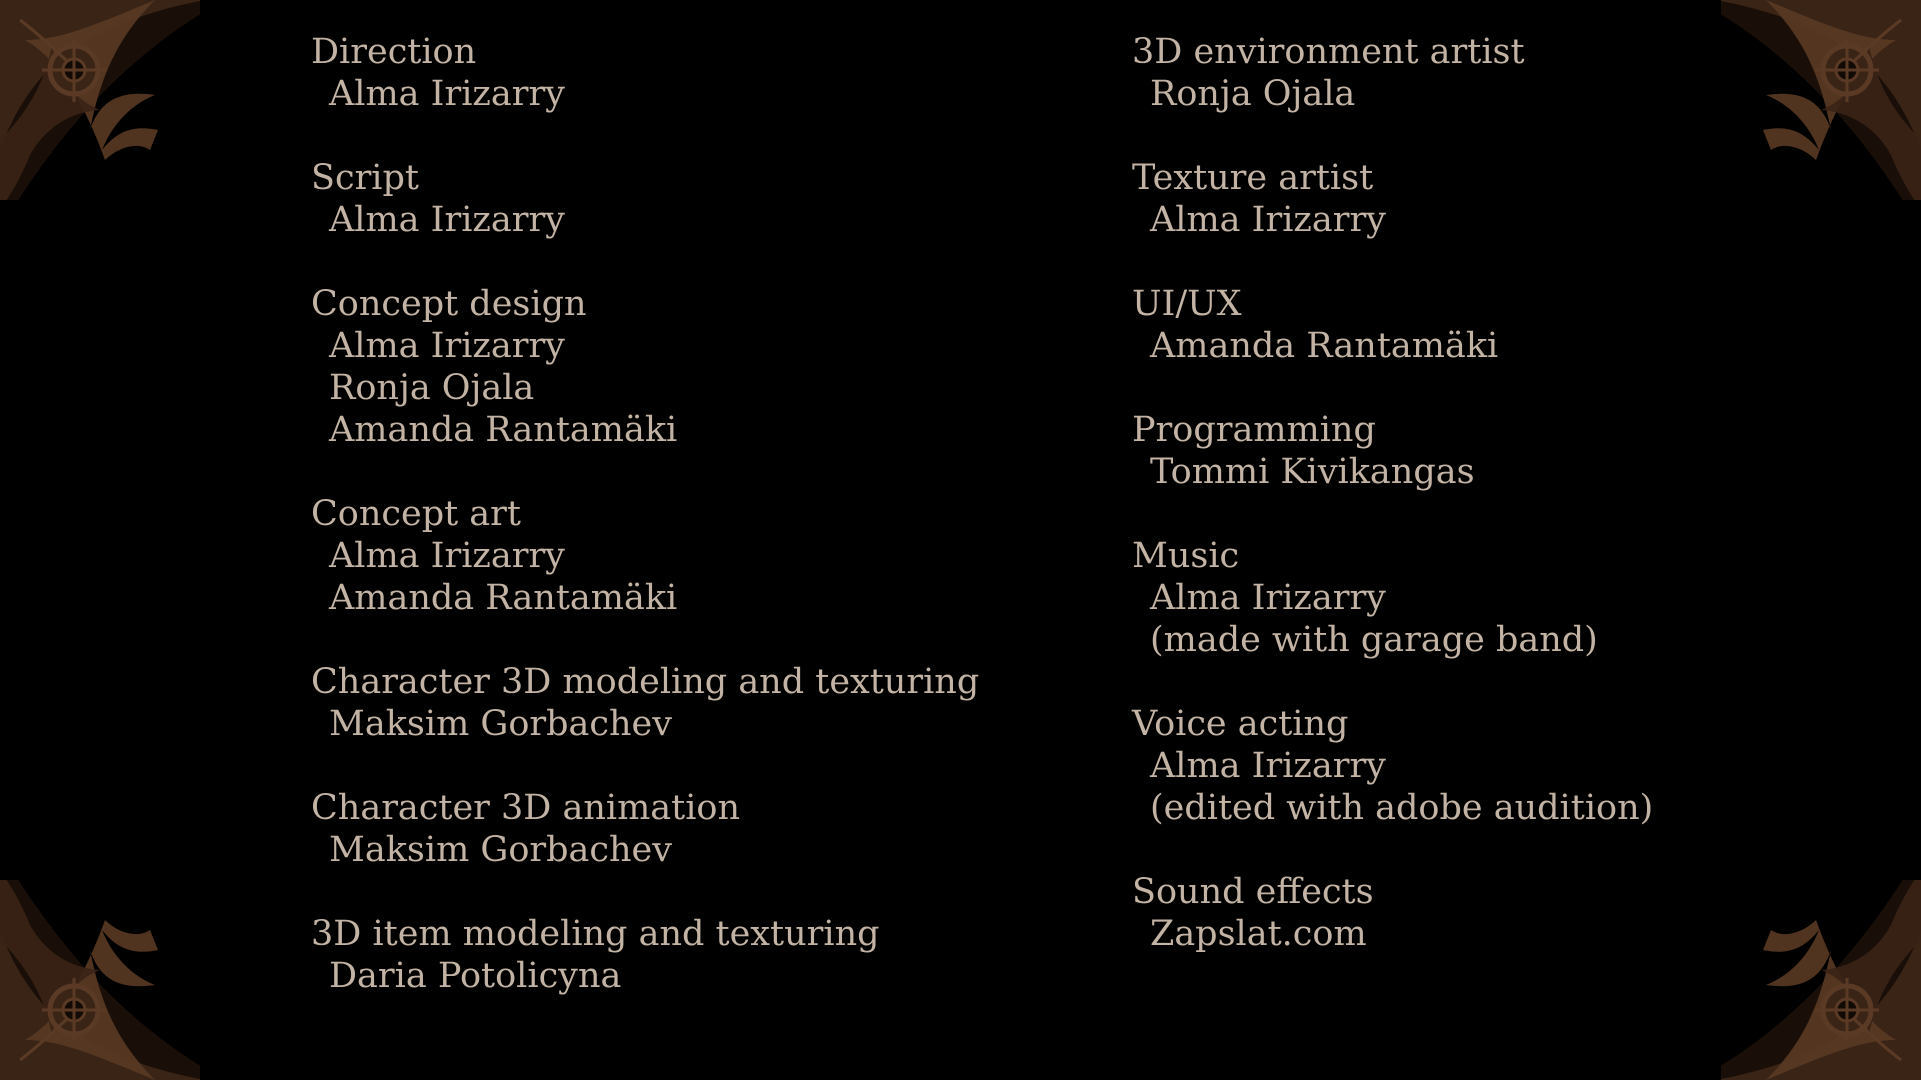  Describe the element at coordinates (1392, 199) in the screenshot. I see `credit-section-texture-artist: Texture artist Alma Irizarry` at that location.